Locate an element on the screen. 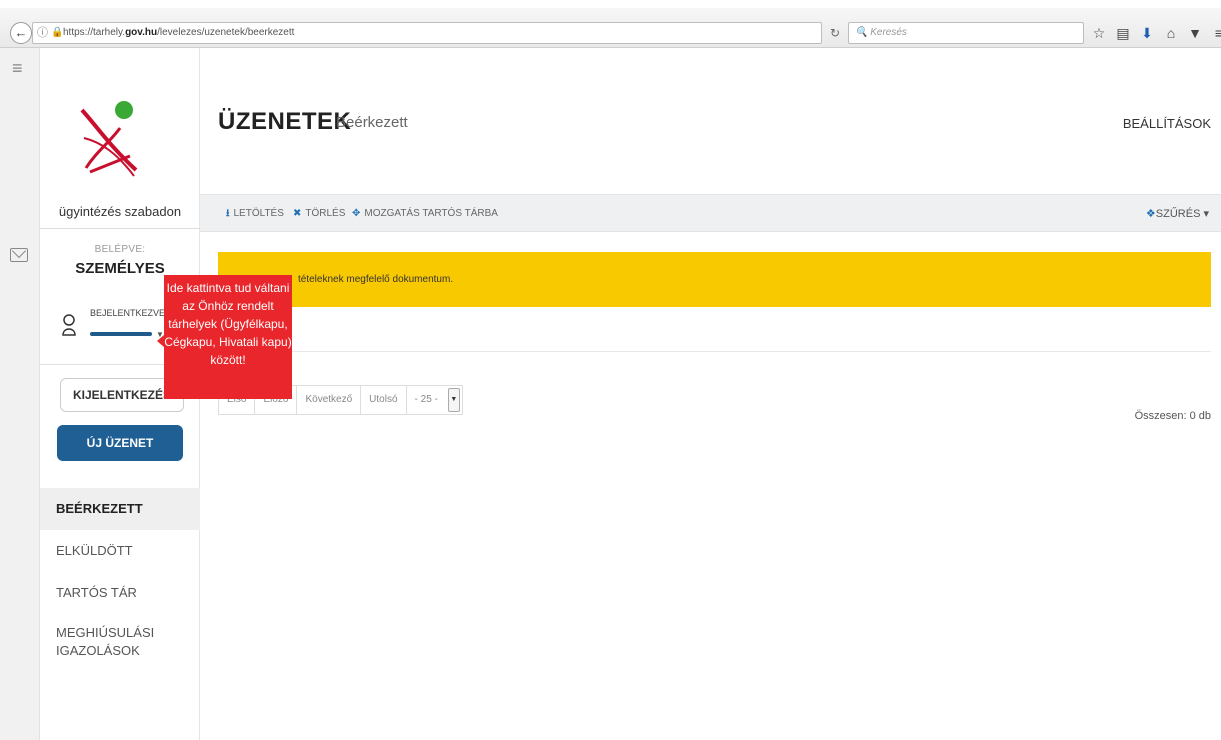 The height and width of the screenshot is (740, 1221). move-icon: ✥ is located at coordinates (356, 213).